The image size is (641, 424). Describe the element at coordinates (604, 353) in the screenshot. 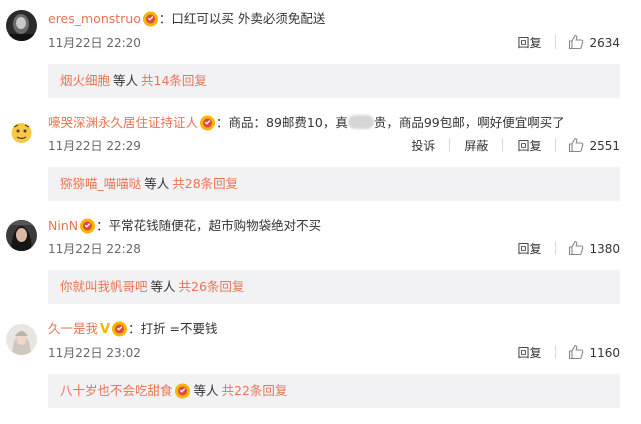

I see `like-count: 1160` at that location.